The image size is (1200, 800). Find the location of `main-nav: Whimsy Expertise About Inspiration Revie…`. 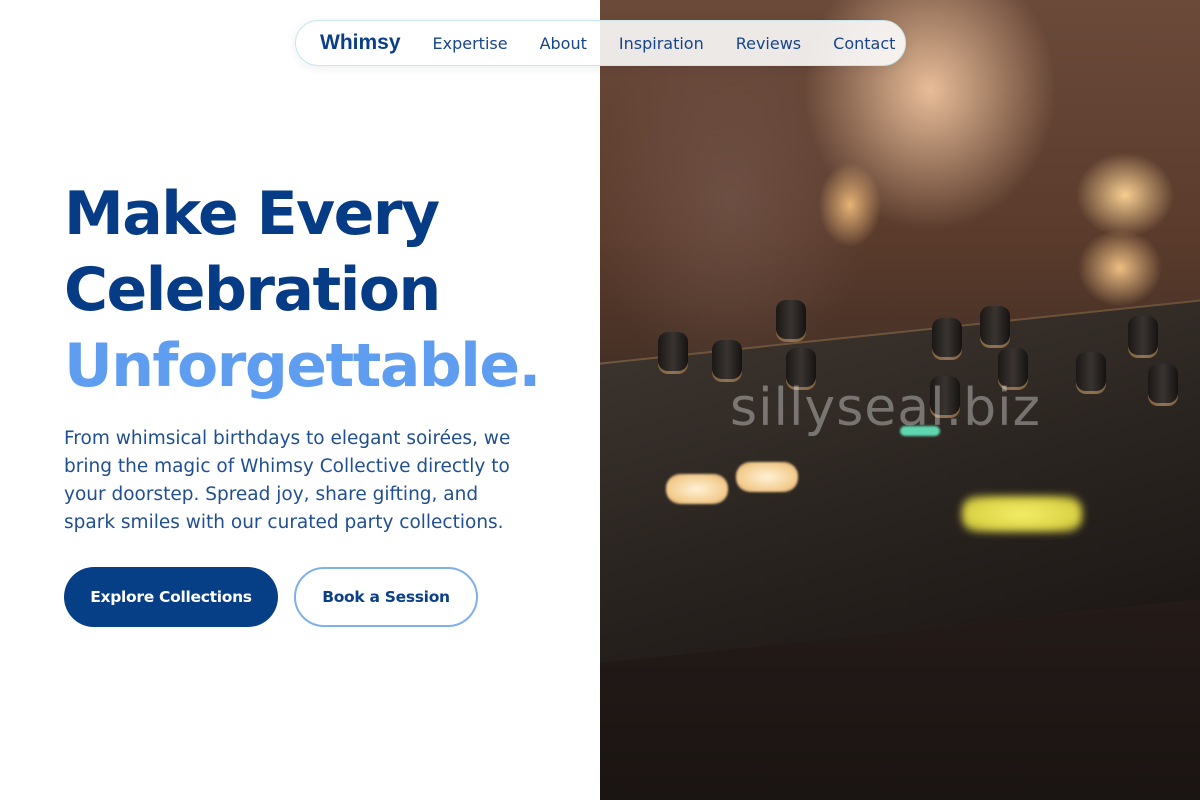

main-nav: Whimsy Expertise About Inspiration Revie… is located at coordinates (600, 43).